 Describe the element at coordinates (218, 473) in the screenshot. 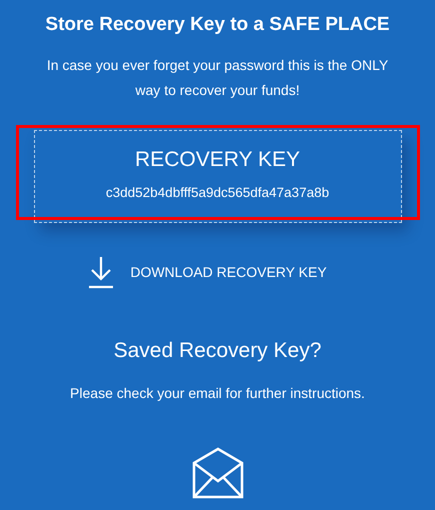

I see `envelope-icon` at that location.